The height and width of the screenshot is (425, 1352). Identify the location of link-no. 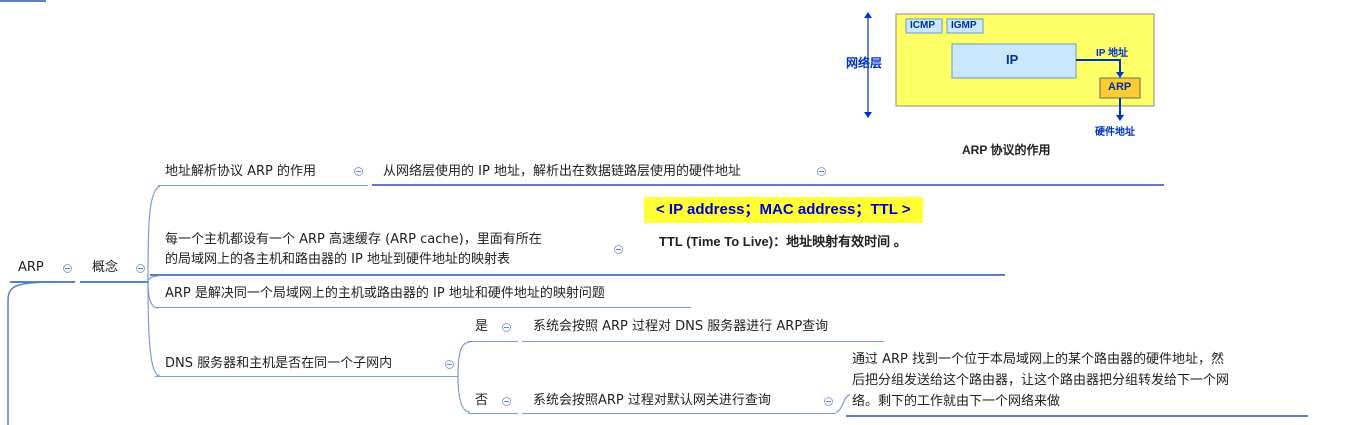
(464, 394).